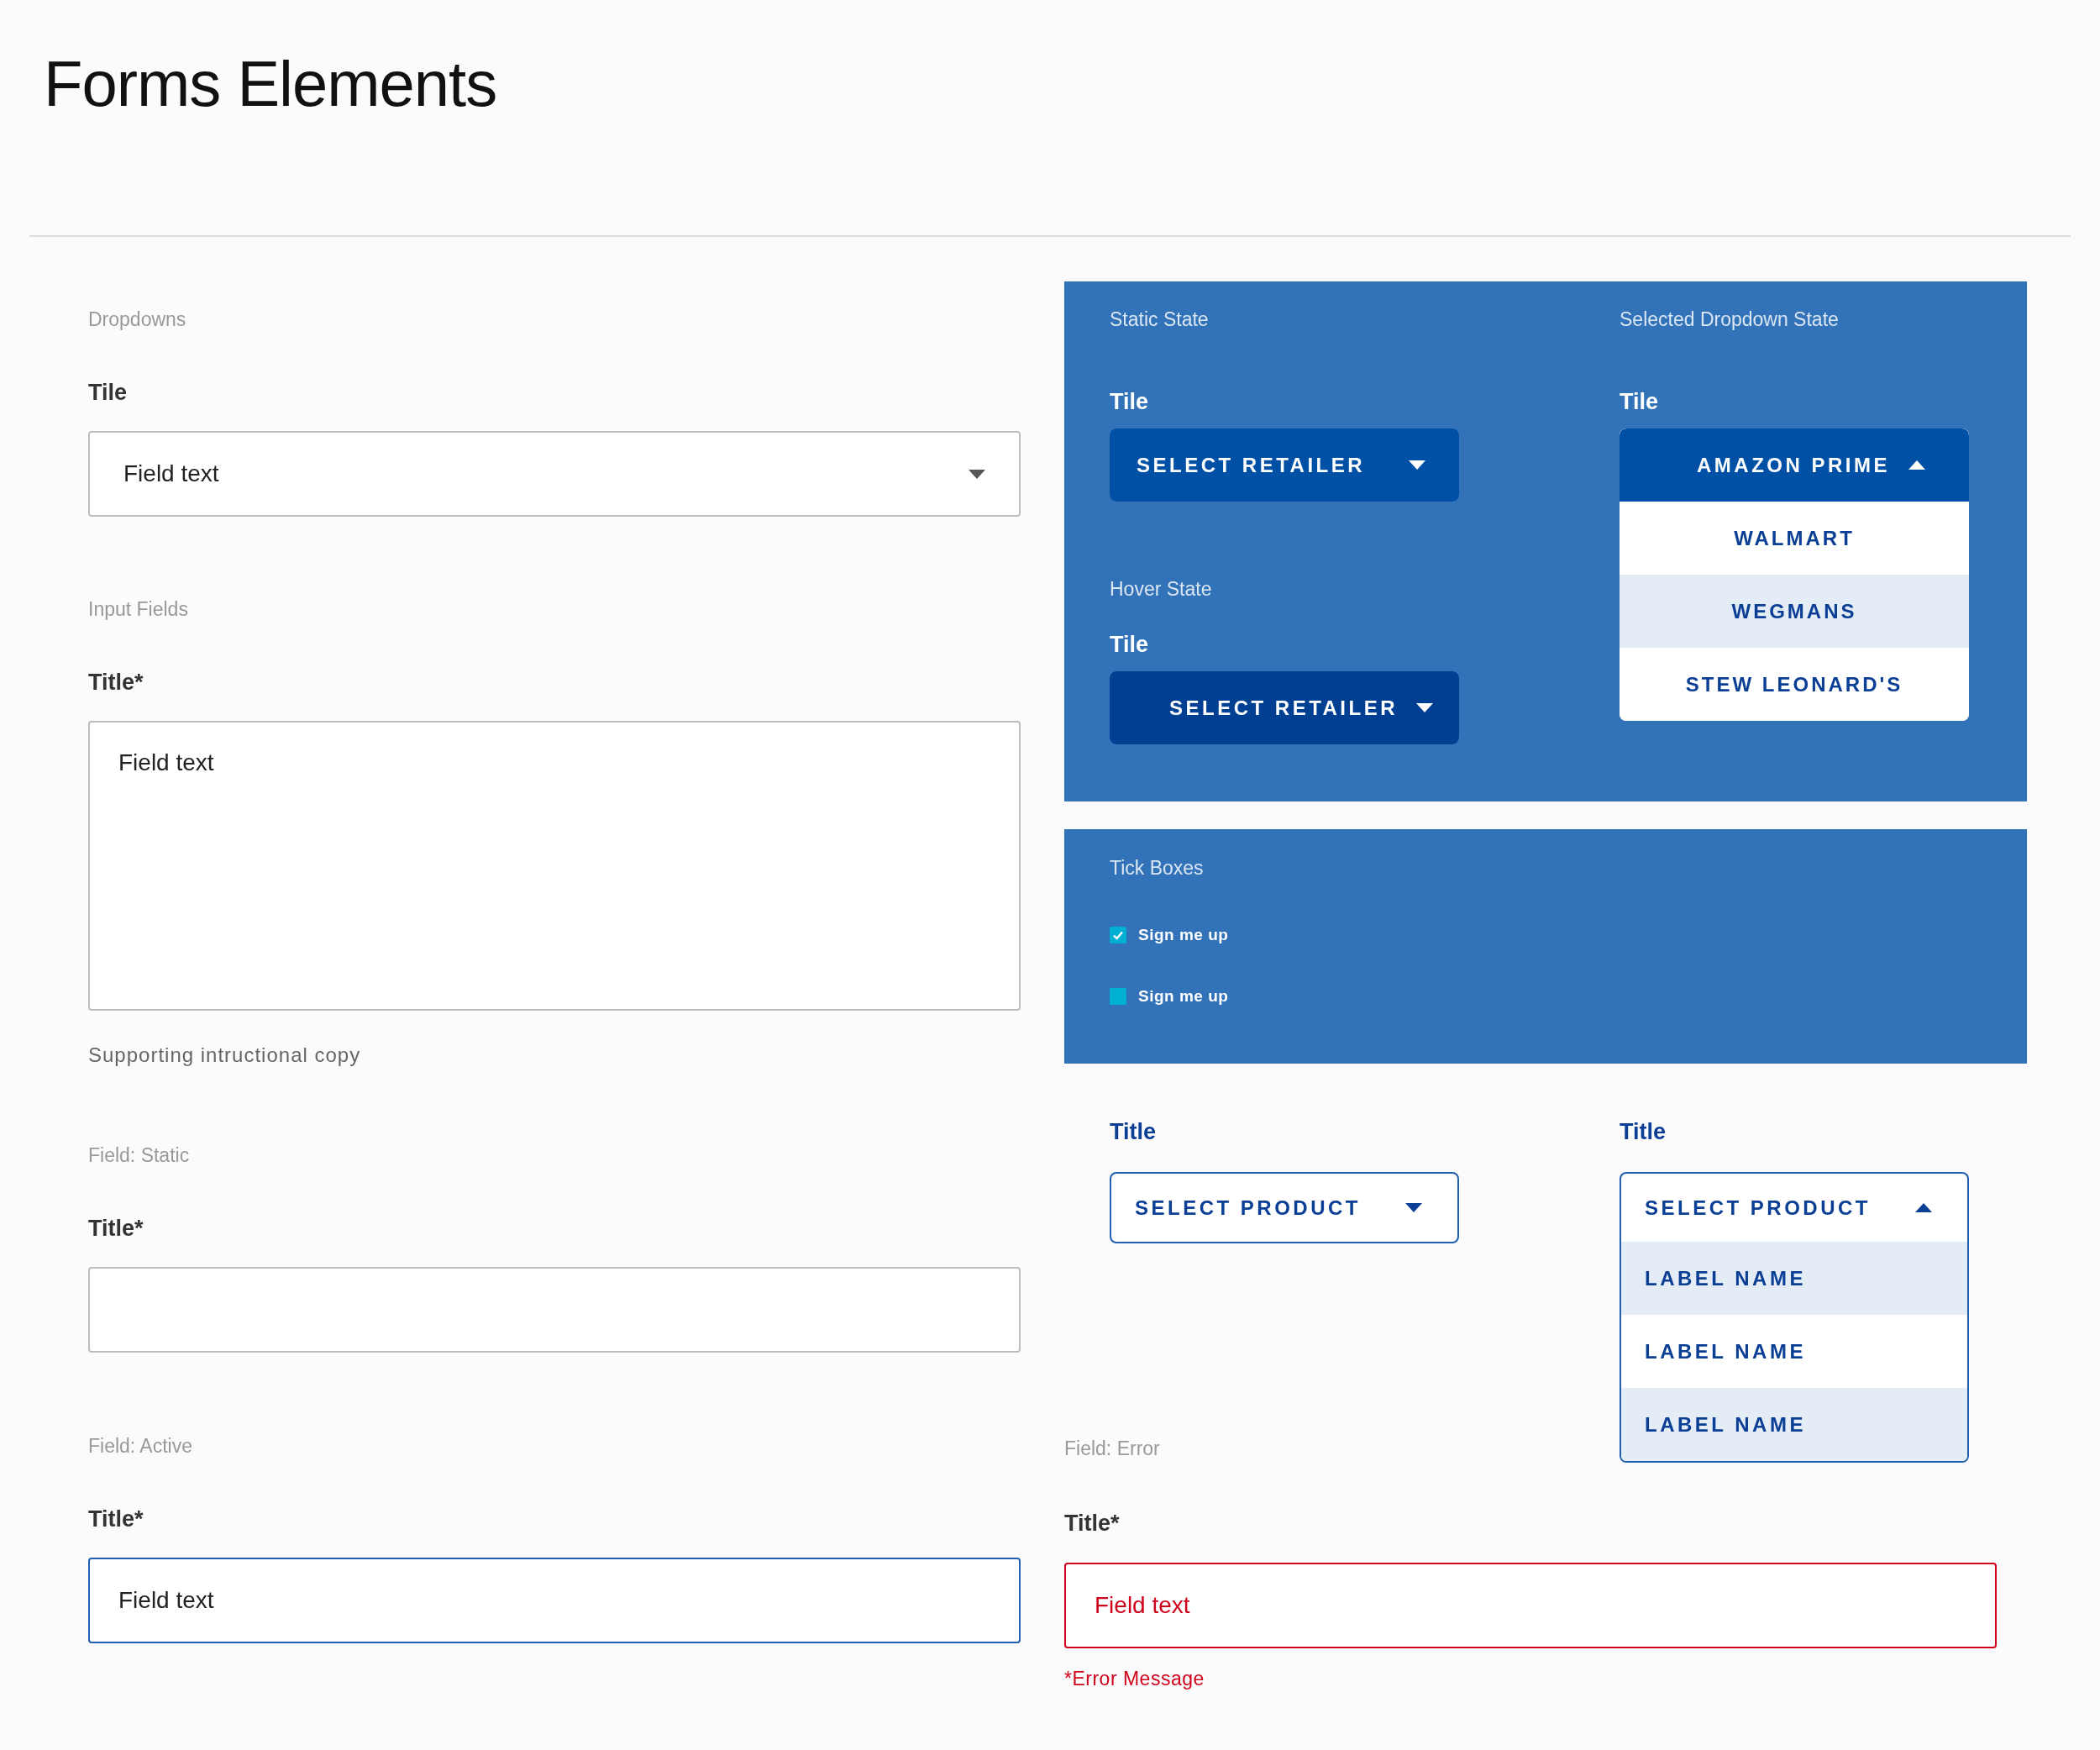 The width and height of the screenshot is (2100, 1750). What do you see at coordinates (108, 393) in the screenshot?
I see `field-label: Tile` at bounding box center [108, 393].